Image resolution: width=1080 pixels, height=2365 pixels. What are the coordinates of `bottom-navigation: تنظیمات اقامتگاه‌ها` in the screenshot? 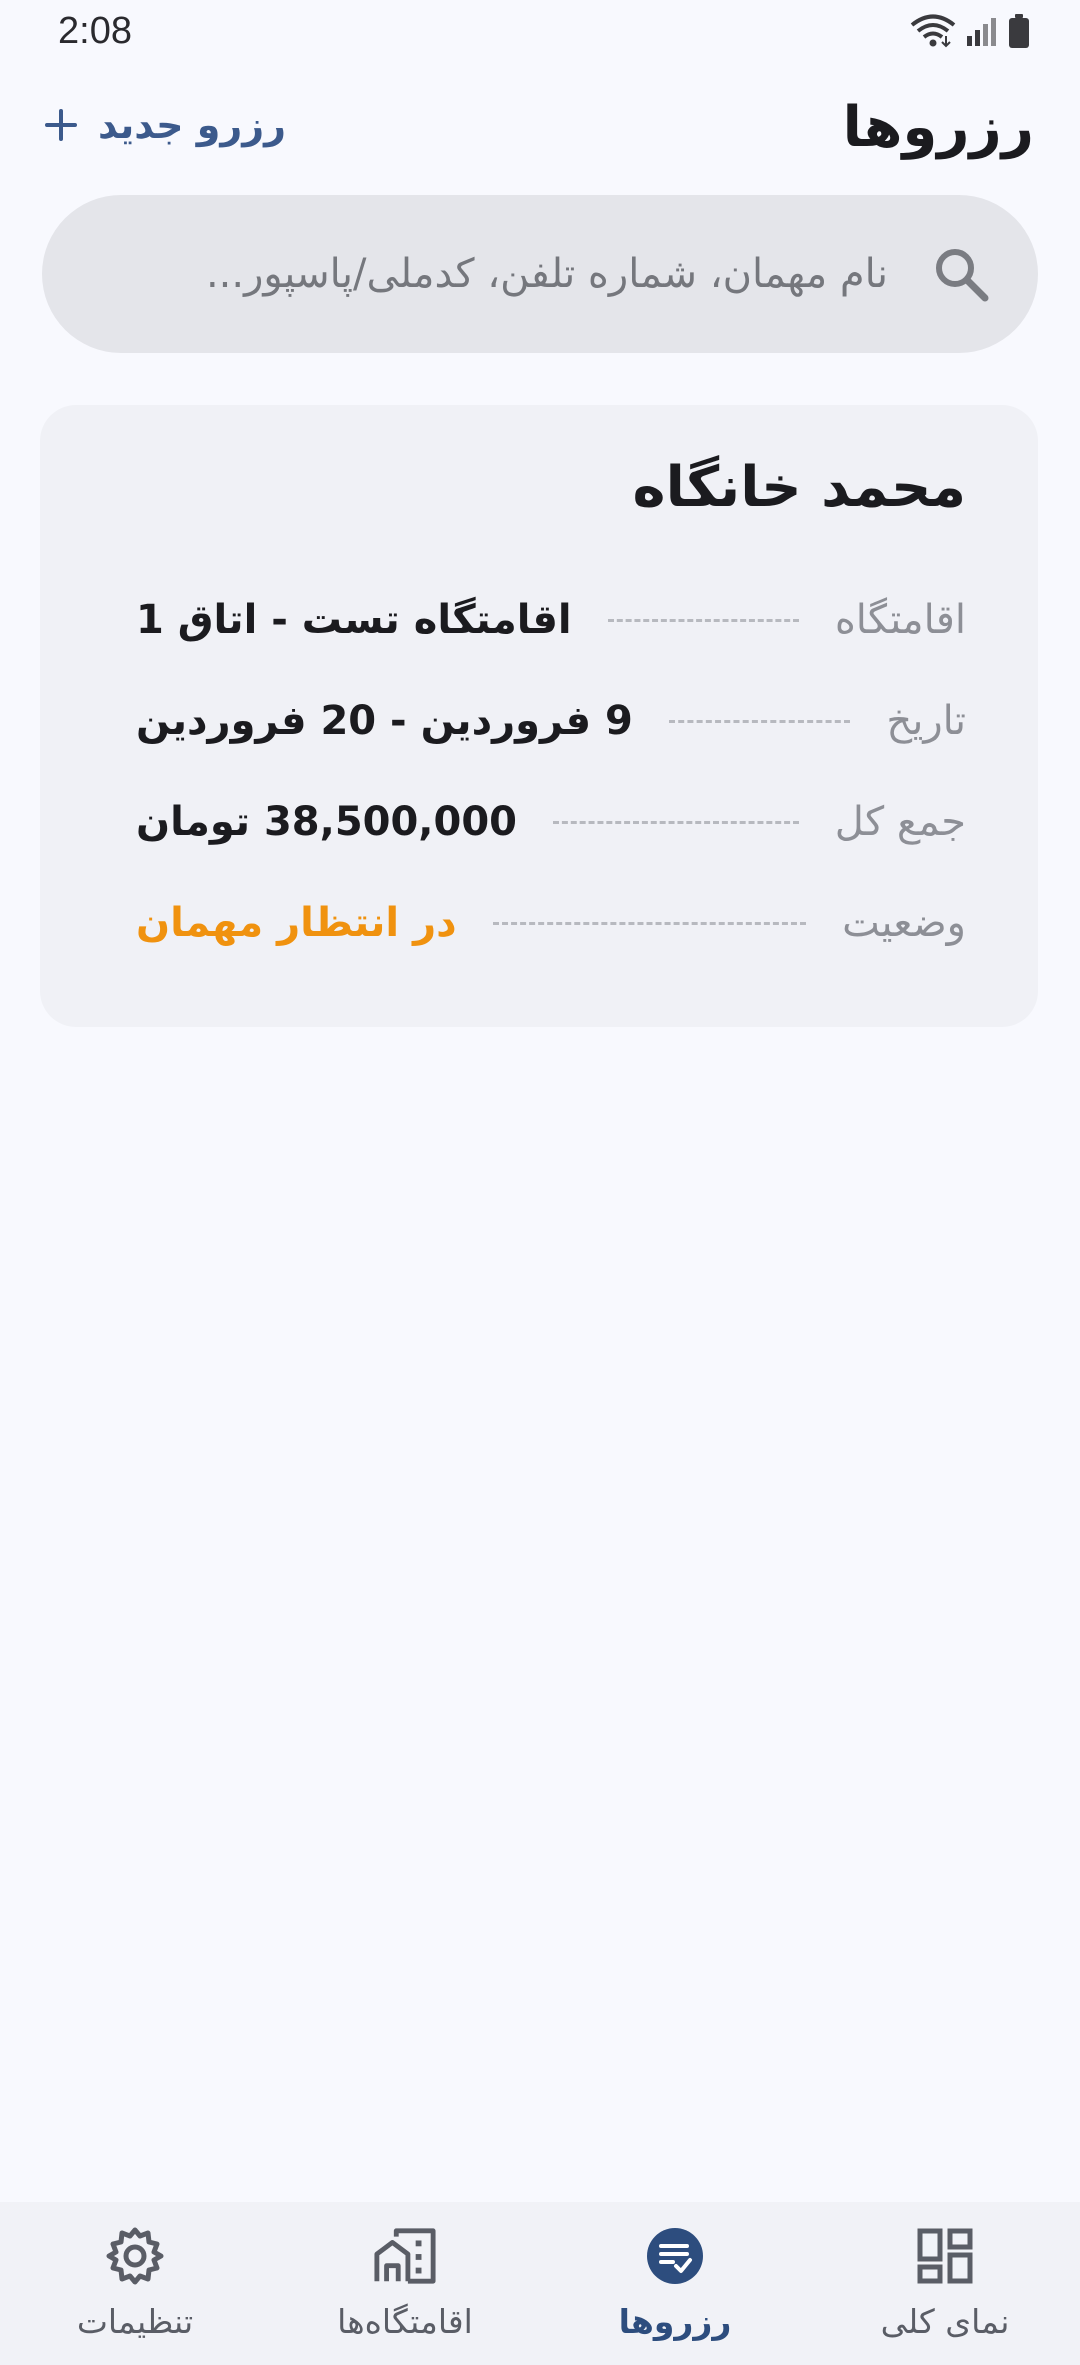 It's located at (540, 2283).